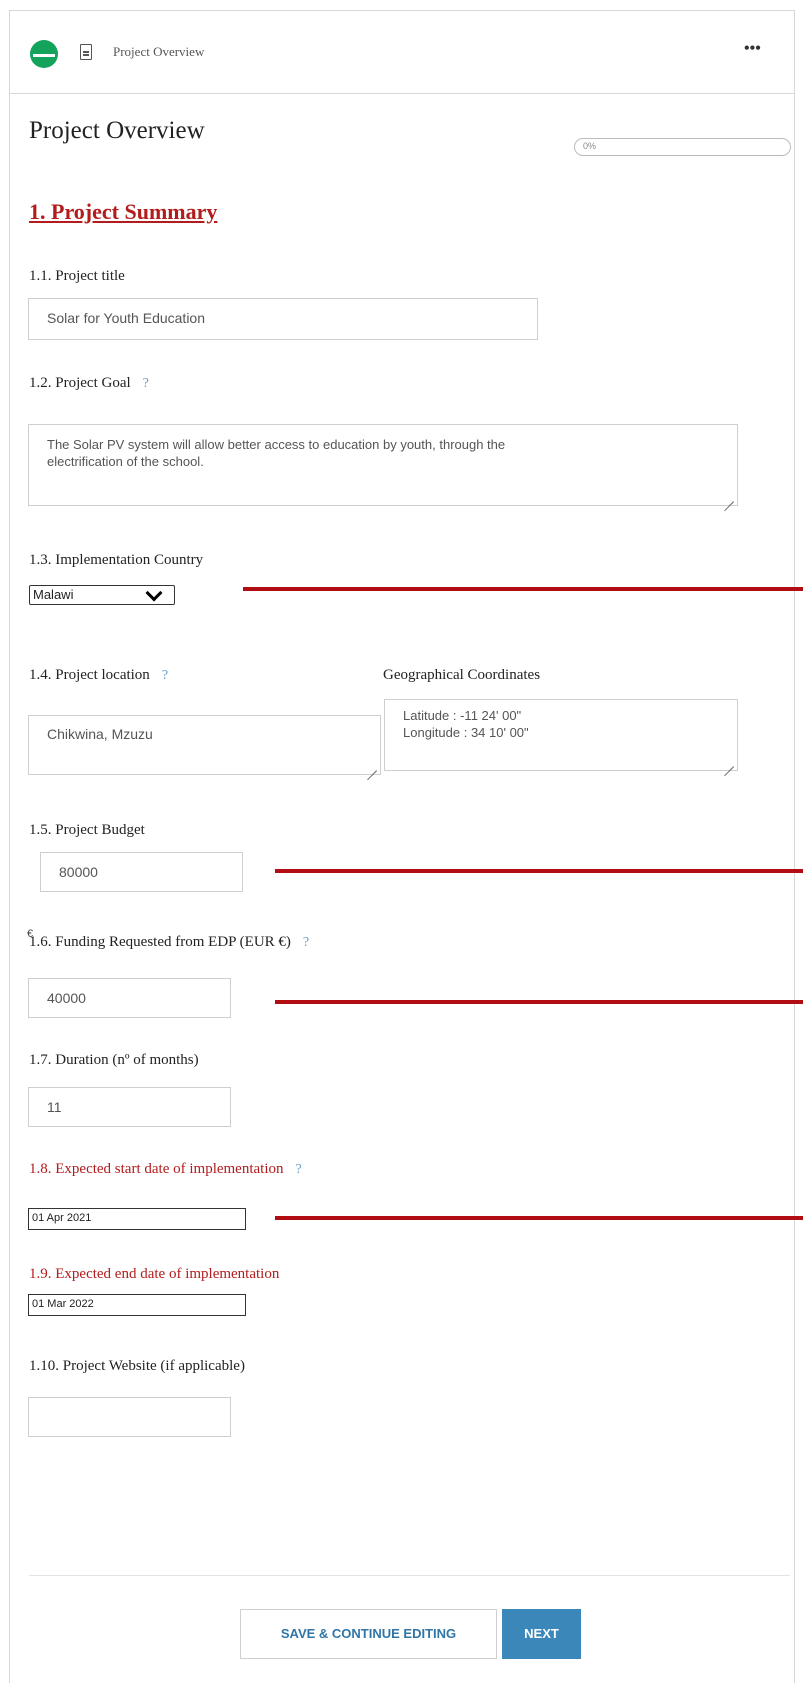 Image resolution: width=803 pixels, height=1683 pixels. Describe the element at coordinates (99, 675) in the screenshot. I see `project-location-label: 1.4. Project location?` at that location.